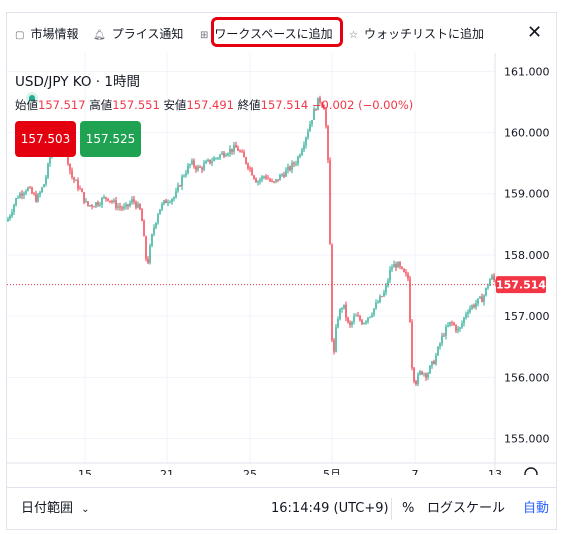 The image size is (565, 534). What do you see at coordinates (466, 509) in the screenshot?
I see `log-scale-toggle: ログスケール` at bounding box center [466, 509].